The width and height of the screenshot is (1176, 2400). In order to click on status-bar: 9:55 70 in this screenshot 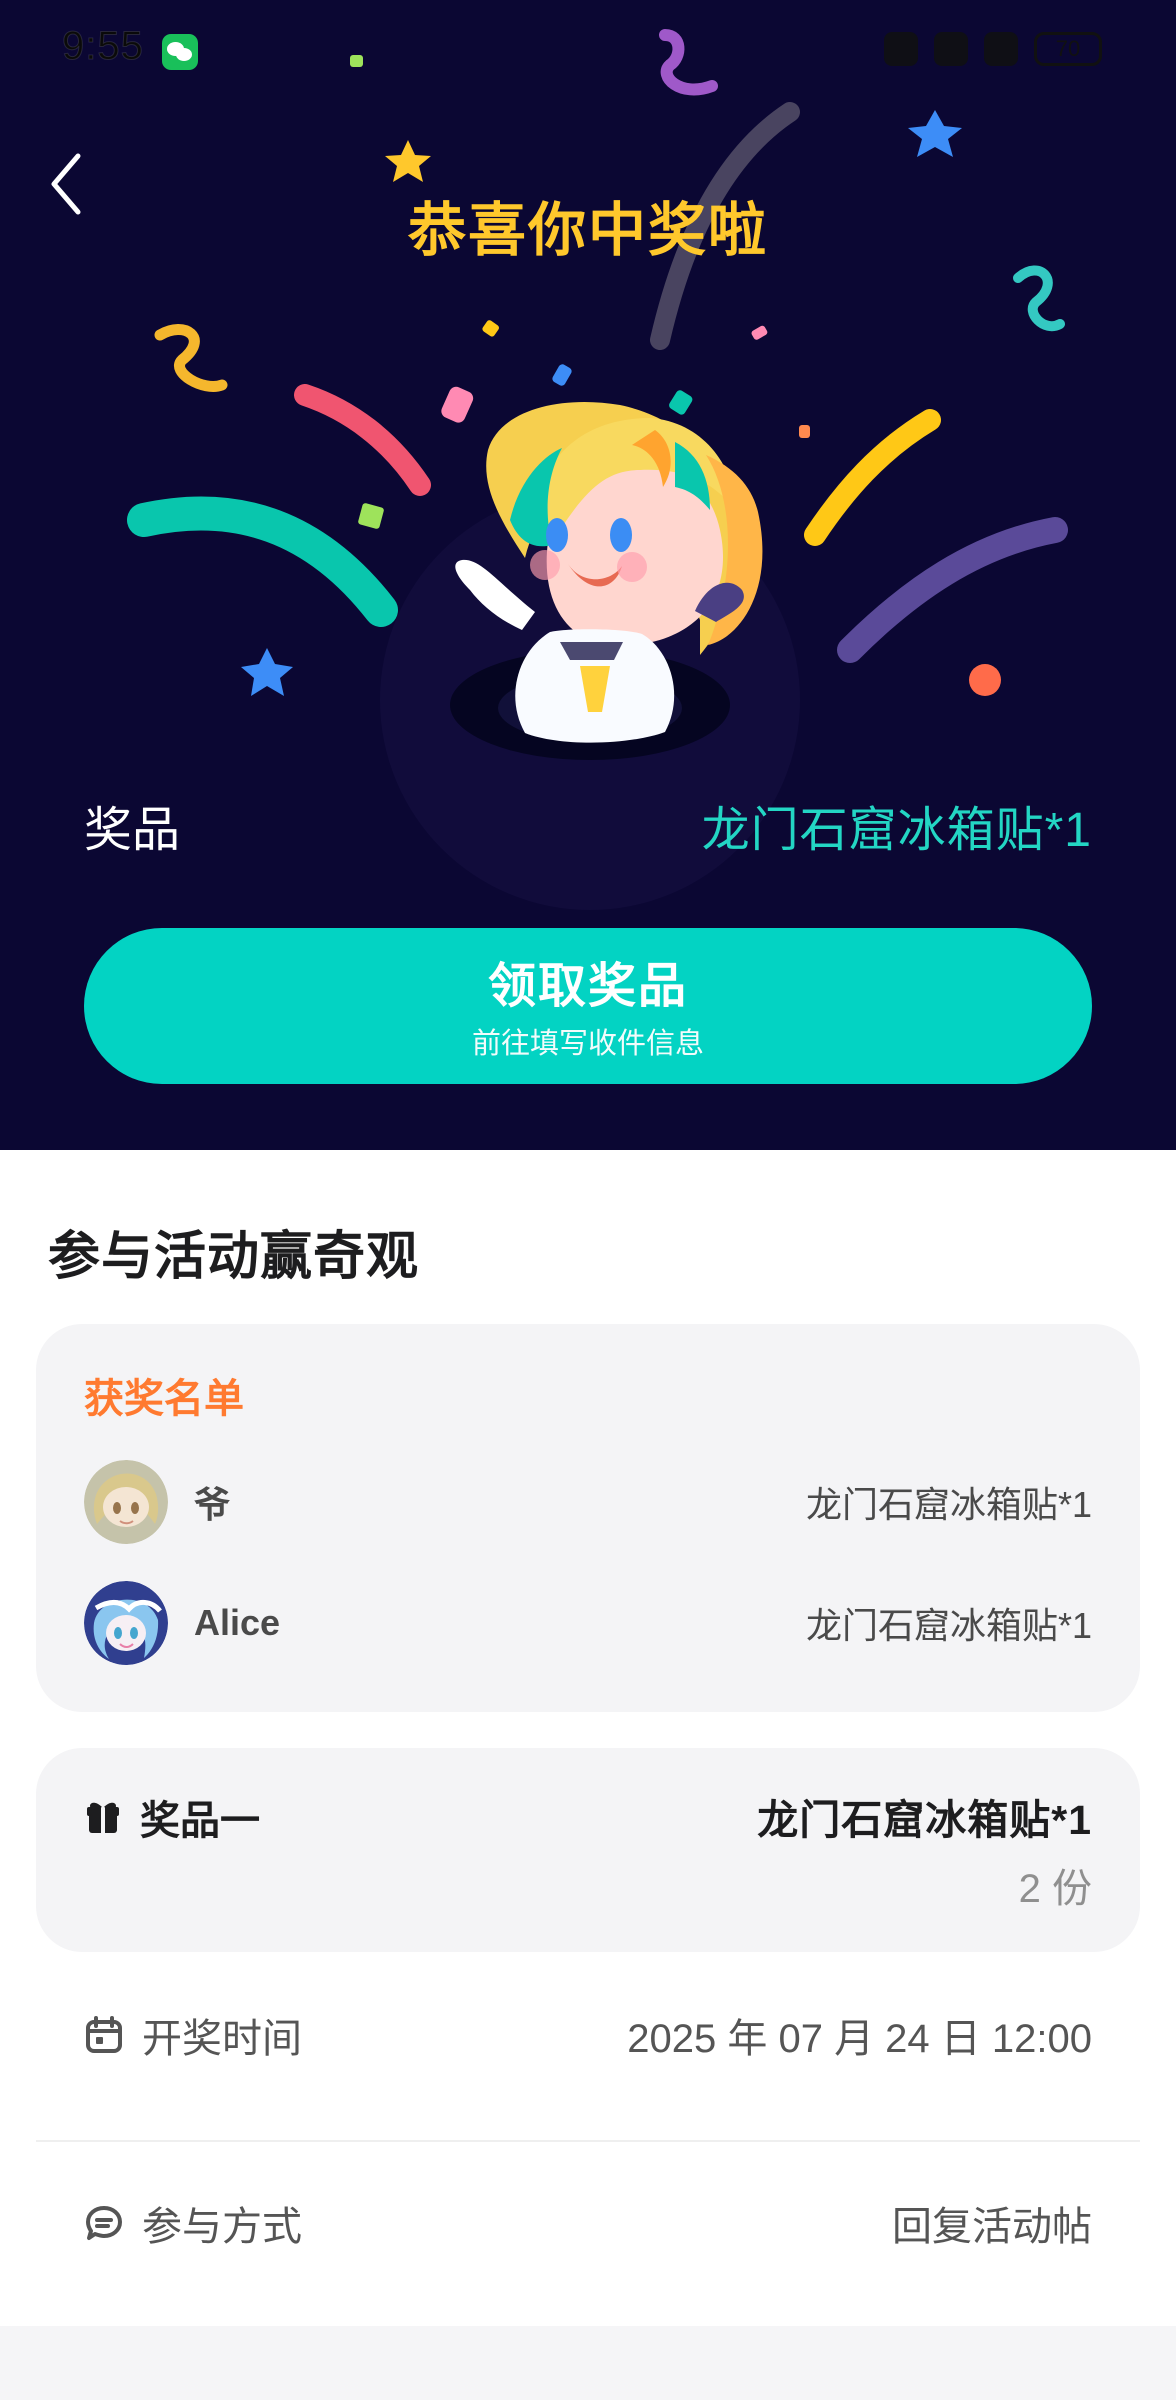, I will do `click(588, 50)`.